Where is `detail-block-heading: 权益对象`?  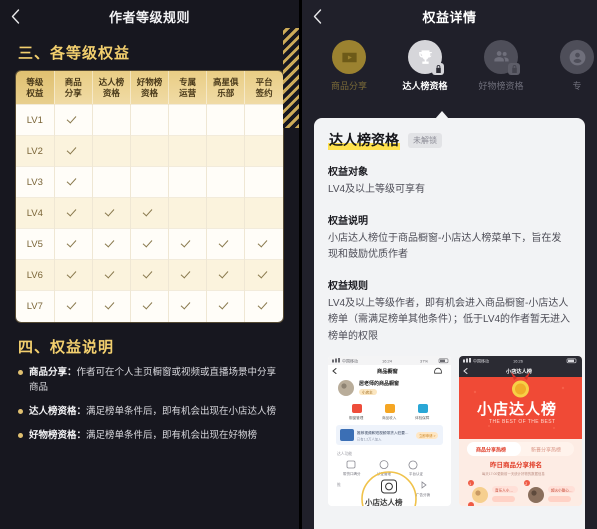 detail-block-heading: 权益对象 is located at coordinates (348, 172).